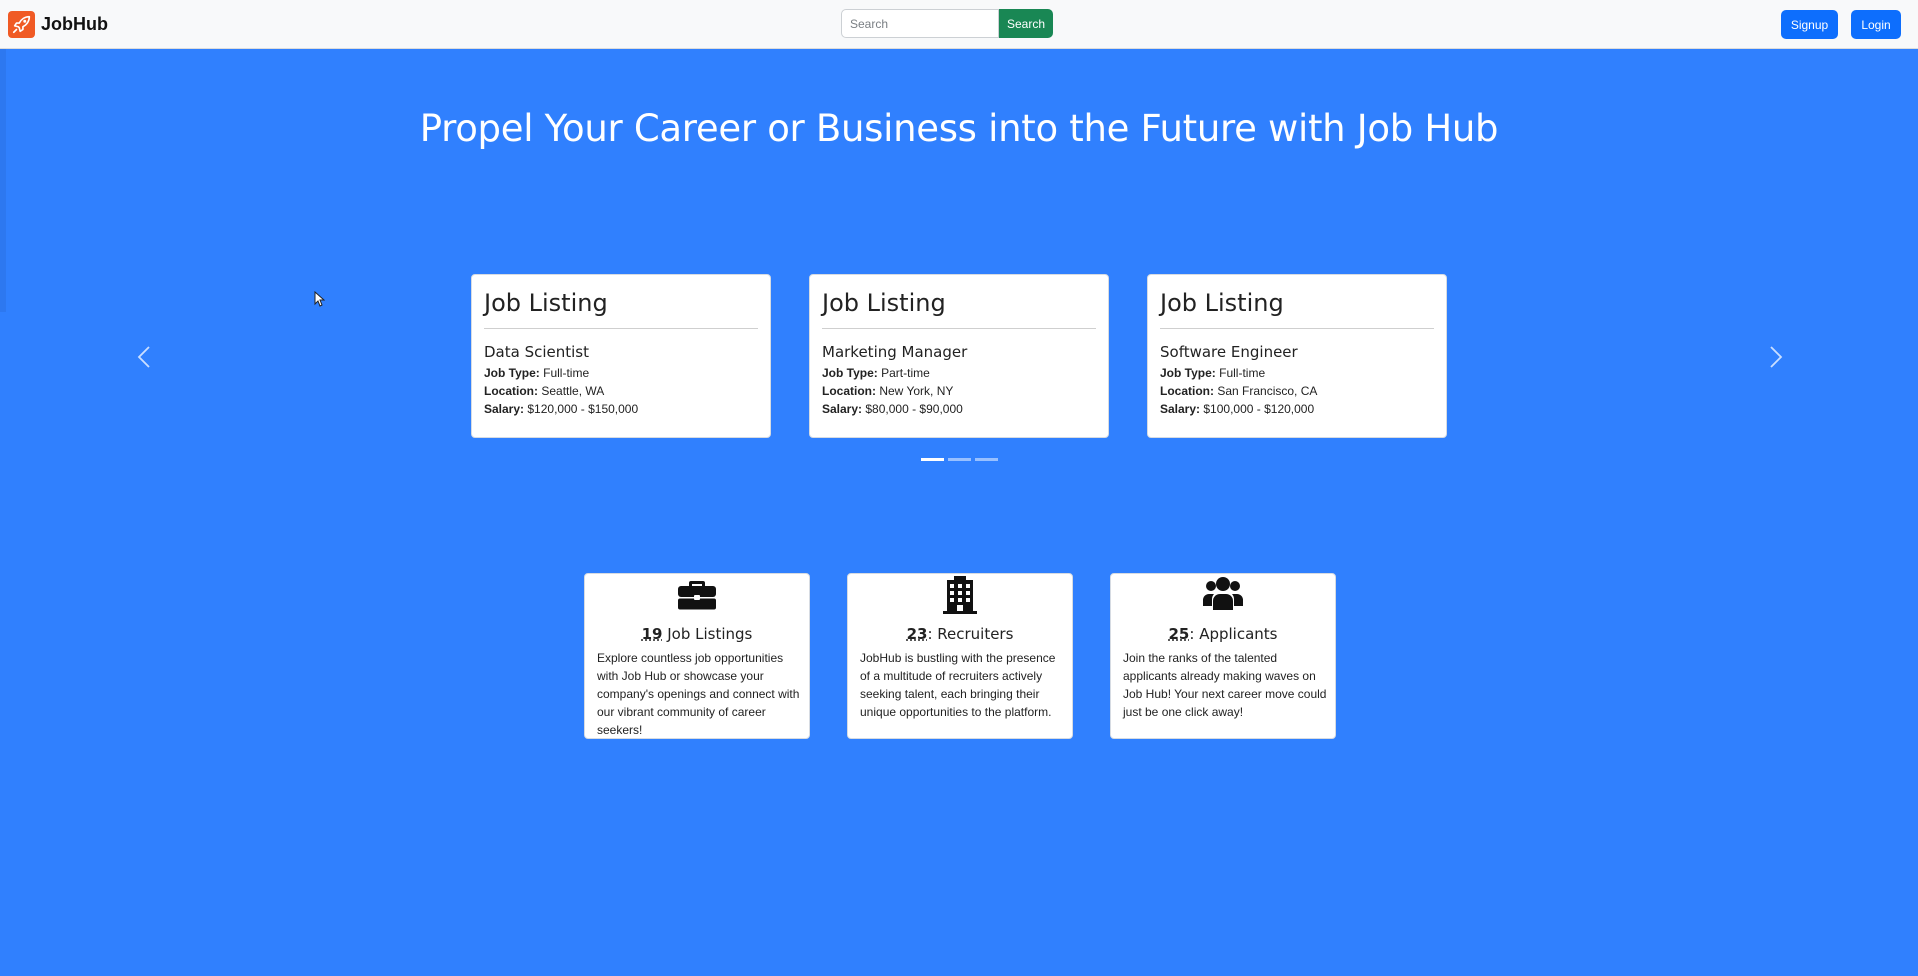  I want to click on job-type-row: Job Type: Part-time, so click(876, 373).